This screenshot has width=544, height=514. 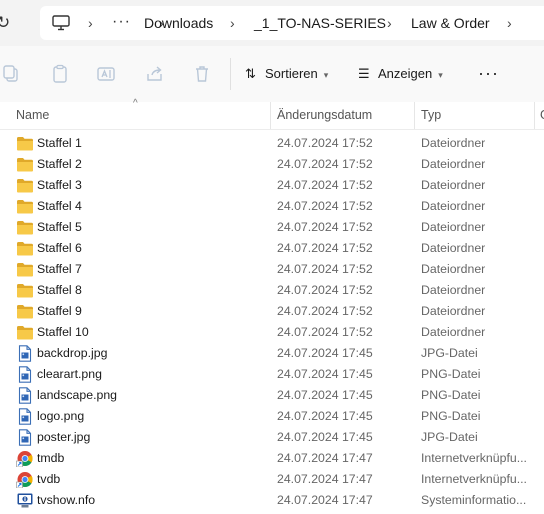 What do you see at coordinates (272, 227) in the screenshot?
I see `file-row: Staffel 5 24.07.2024 17:52 Dateiordner` at bounding box center [272, 227].